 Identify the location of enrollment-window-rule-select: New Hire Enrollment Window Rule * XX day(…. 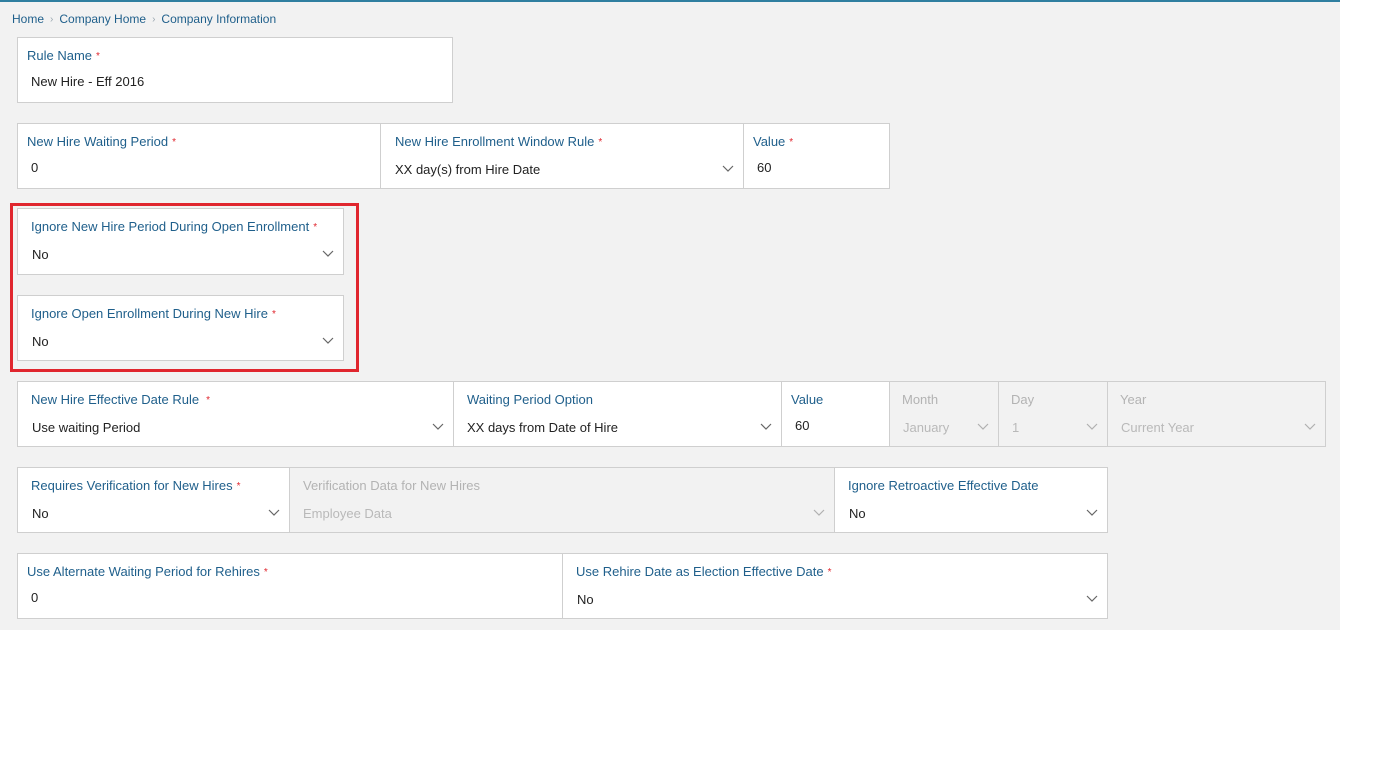
(562, 156).